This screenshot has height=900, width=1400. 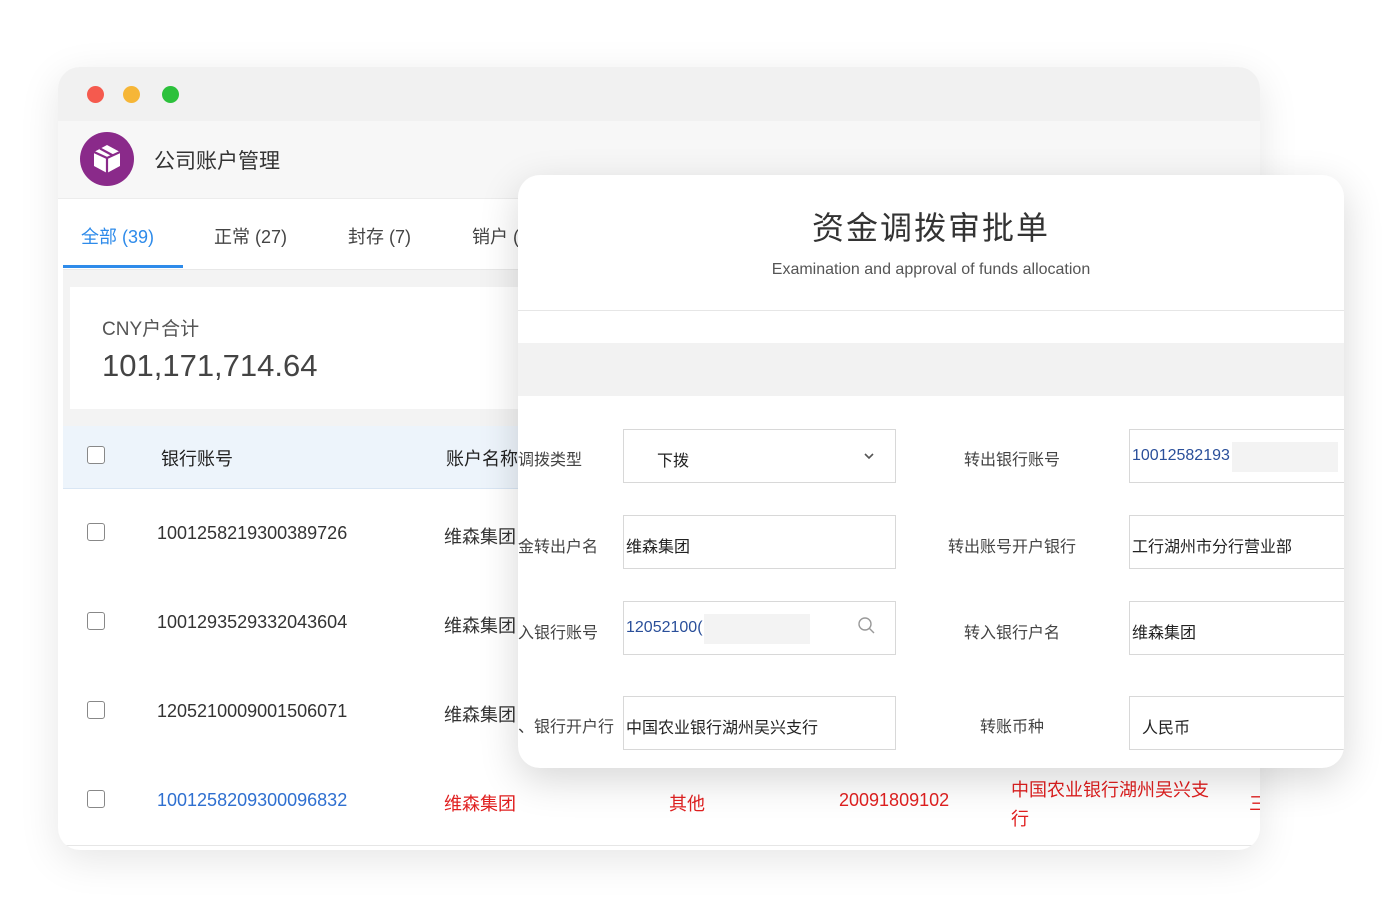 I want to click on out-account-input: 10012582193, so click(x=1236, y=456).